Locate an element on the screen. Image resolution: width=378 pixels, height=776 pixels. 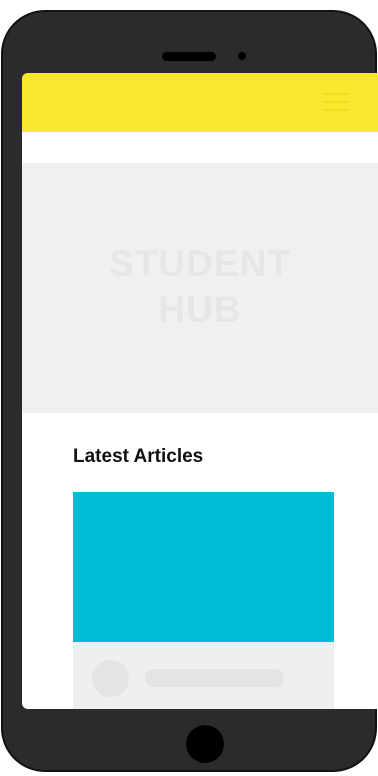
article-card-footer is located at coordinates (203, 675).